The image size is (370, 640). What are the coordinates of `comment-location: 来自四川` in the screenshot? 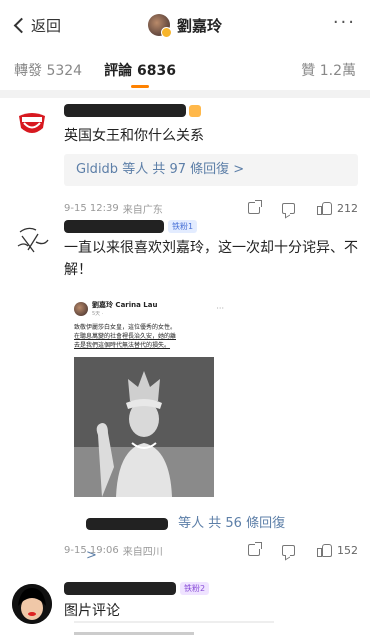 It's located at (142, 552).